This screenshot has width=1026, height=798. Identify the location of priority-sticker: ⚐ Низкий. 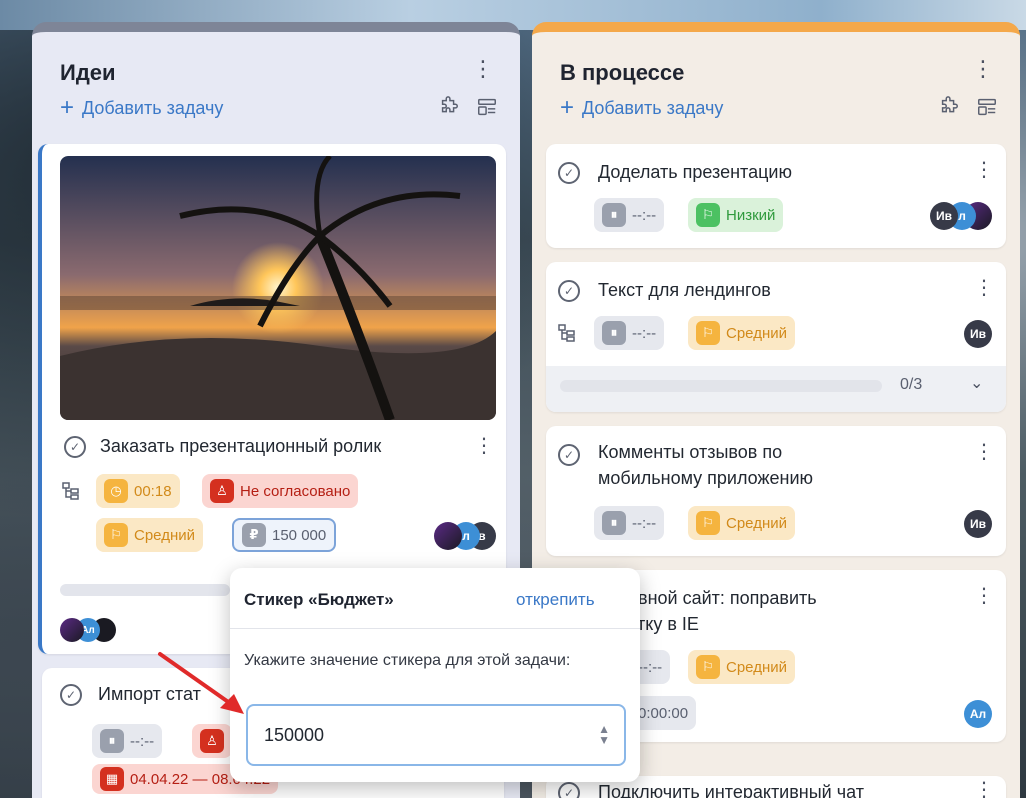
(736, 215).